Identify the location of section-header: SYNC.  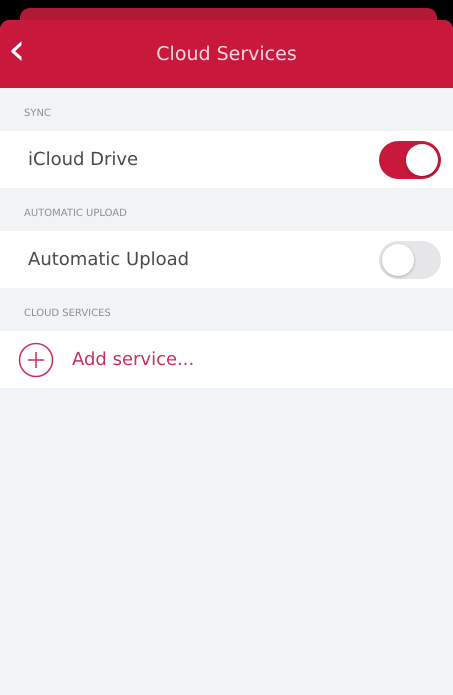
(37, 114).